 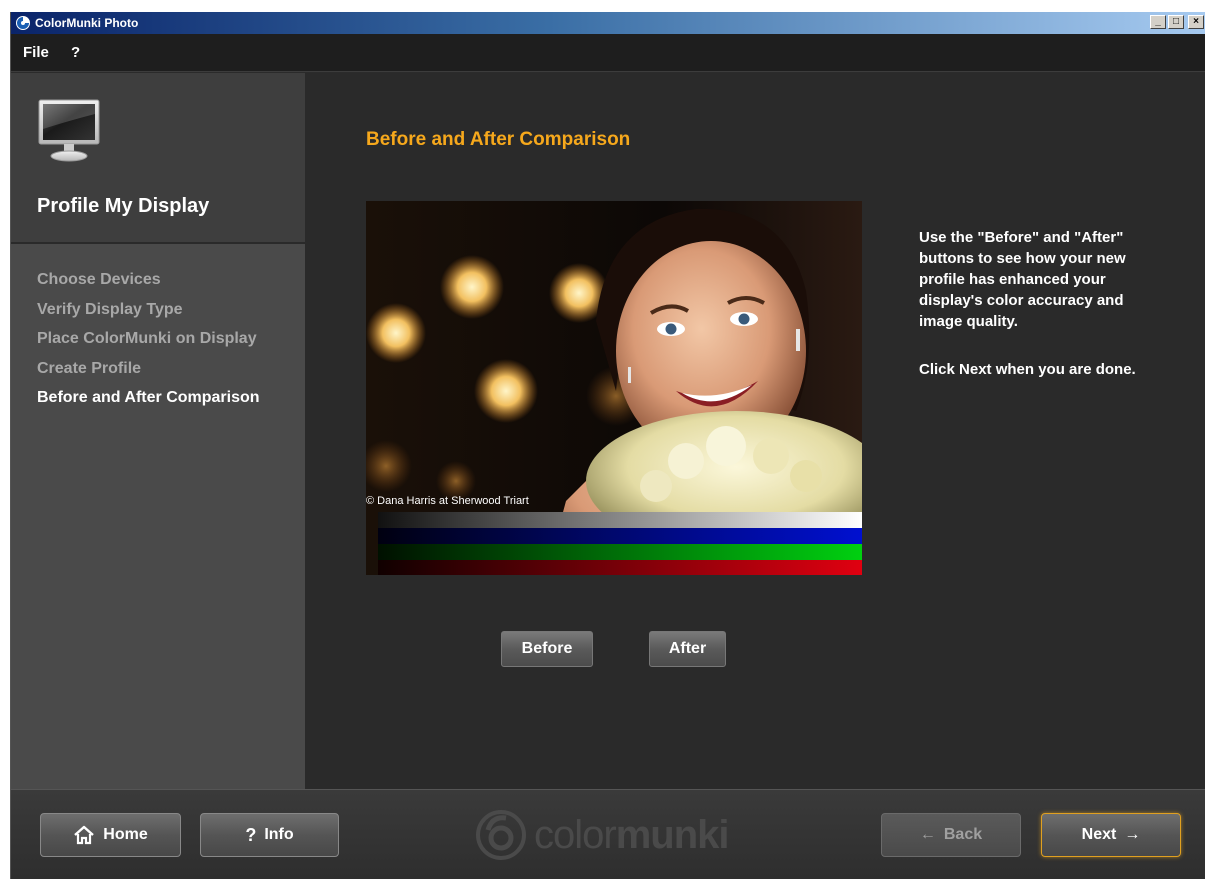 What do you see at coordinates (75, 52) in the screenshot?
I see `menu-help: ?` at bounding box center [75, 52].